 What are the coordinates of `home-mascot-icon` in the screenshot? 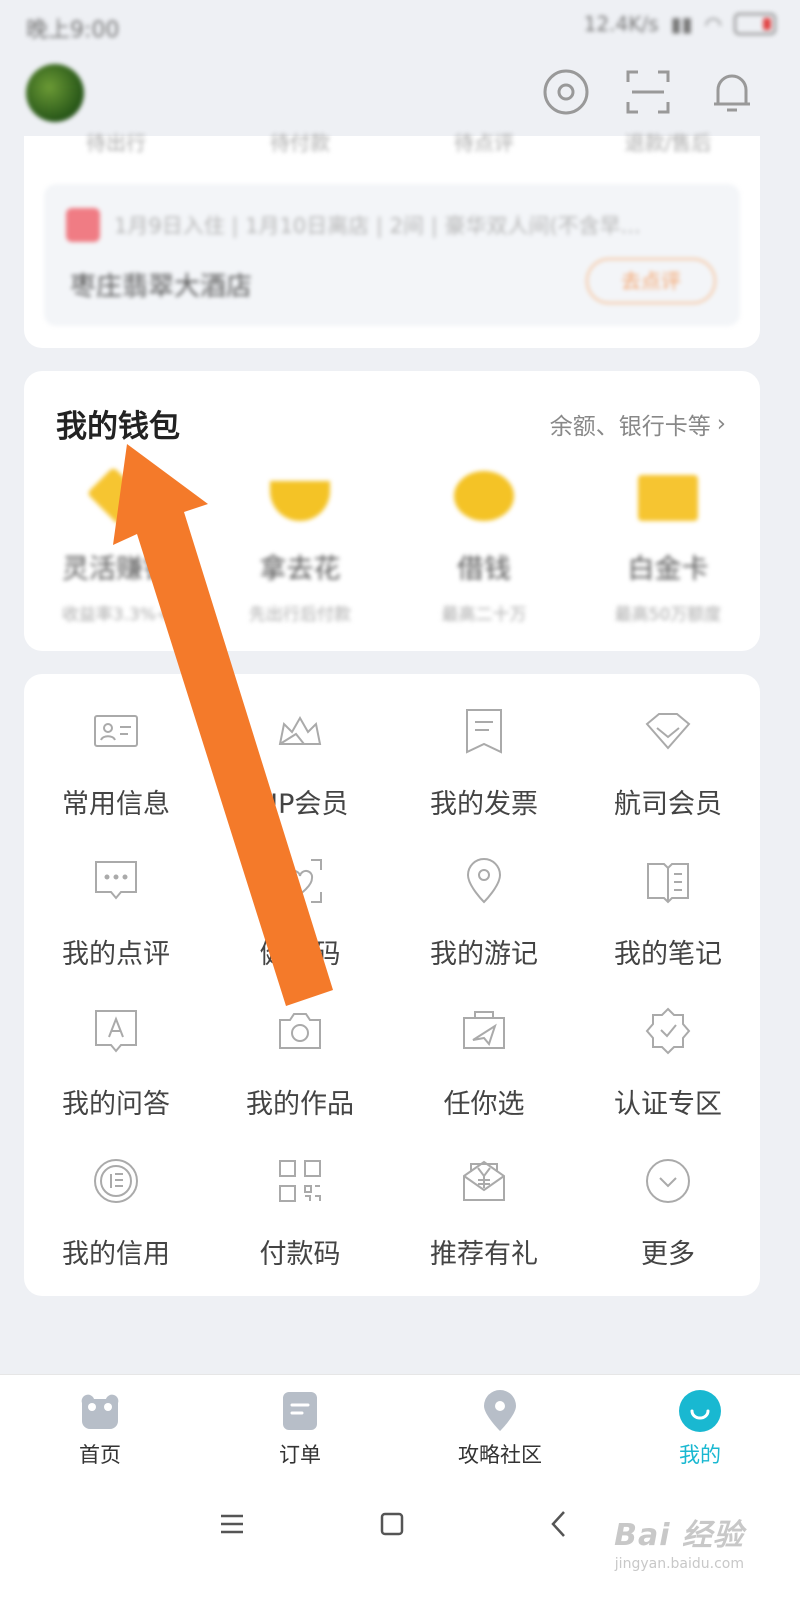 It's located at (100, 1411).